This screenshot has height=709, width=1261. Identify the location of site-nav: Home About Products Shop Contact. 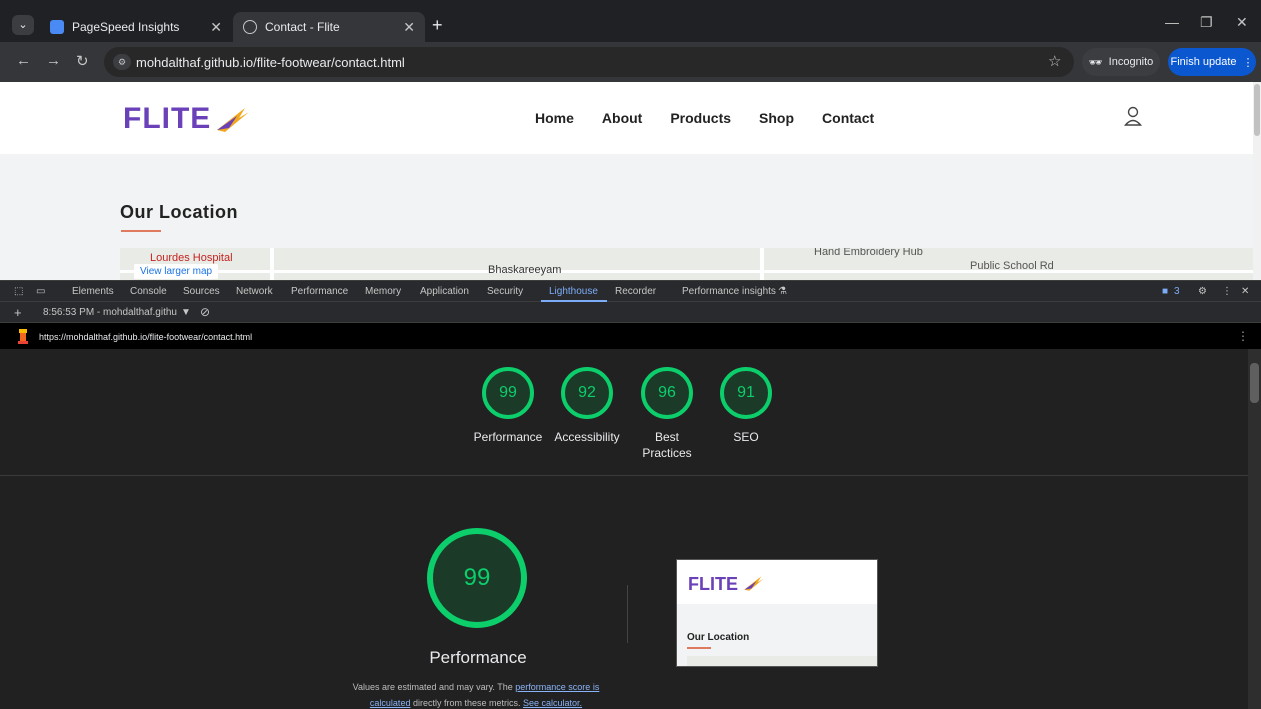
(704, 118).